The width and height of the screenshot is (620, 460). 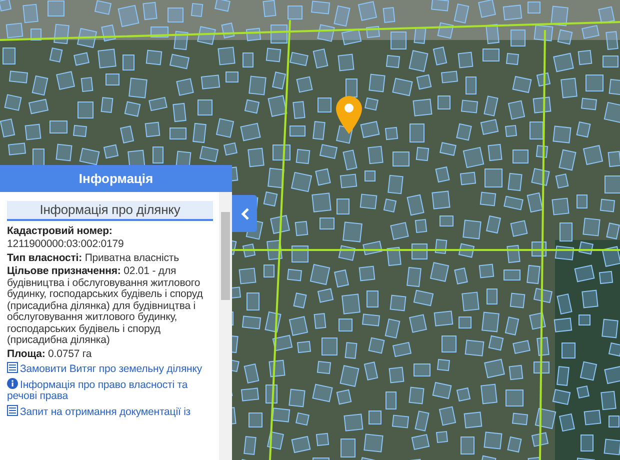 I want to click on collapse-button, so click(x=244, y=213).